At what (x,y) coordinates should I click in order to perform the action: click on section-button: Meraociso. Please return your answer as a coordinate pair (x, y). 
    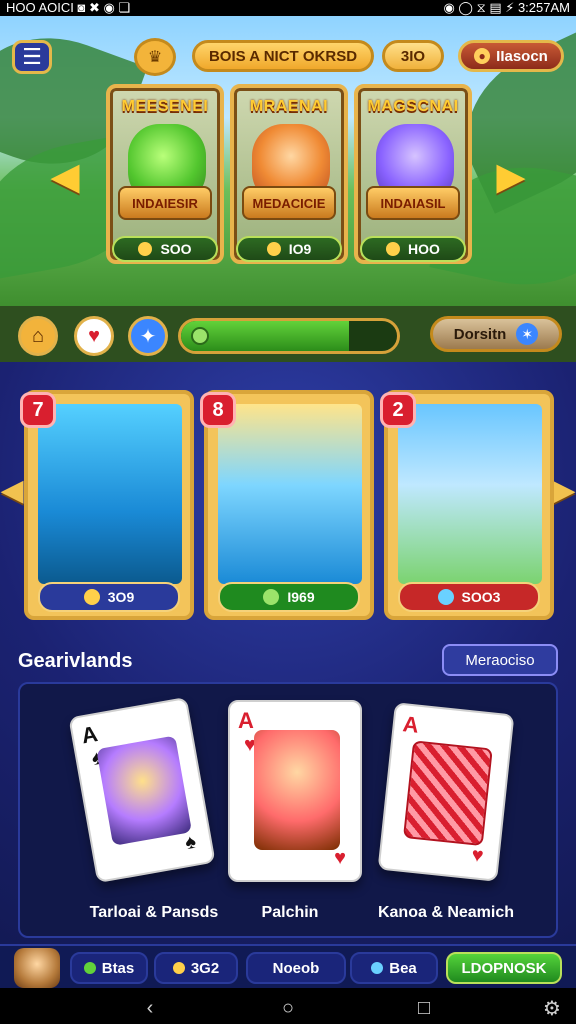
    Looking at the image, I should click on (500, 660).